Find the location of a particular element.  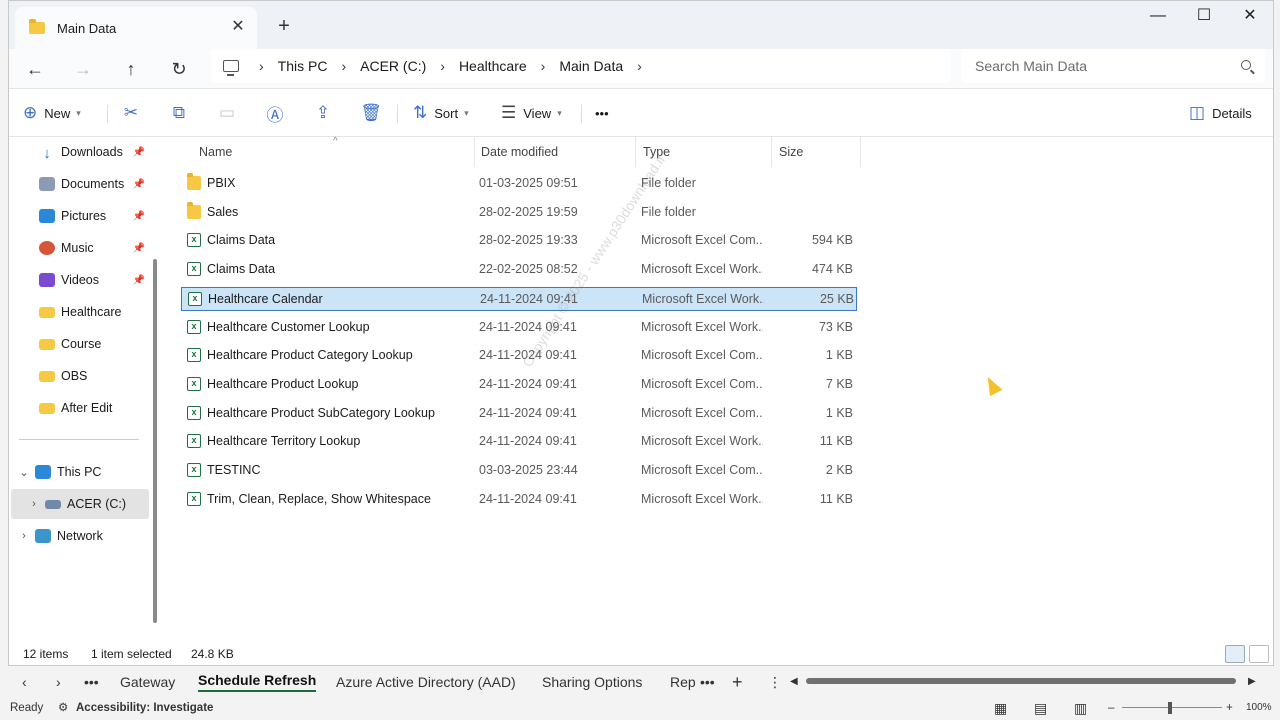

file-name-cell: PBIX is located at coordinates (326, 183).